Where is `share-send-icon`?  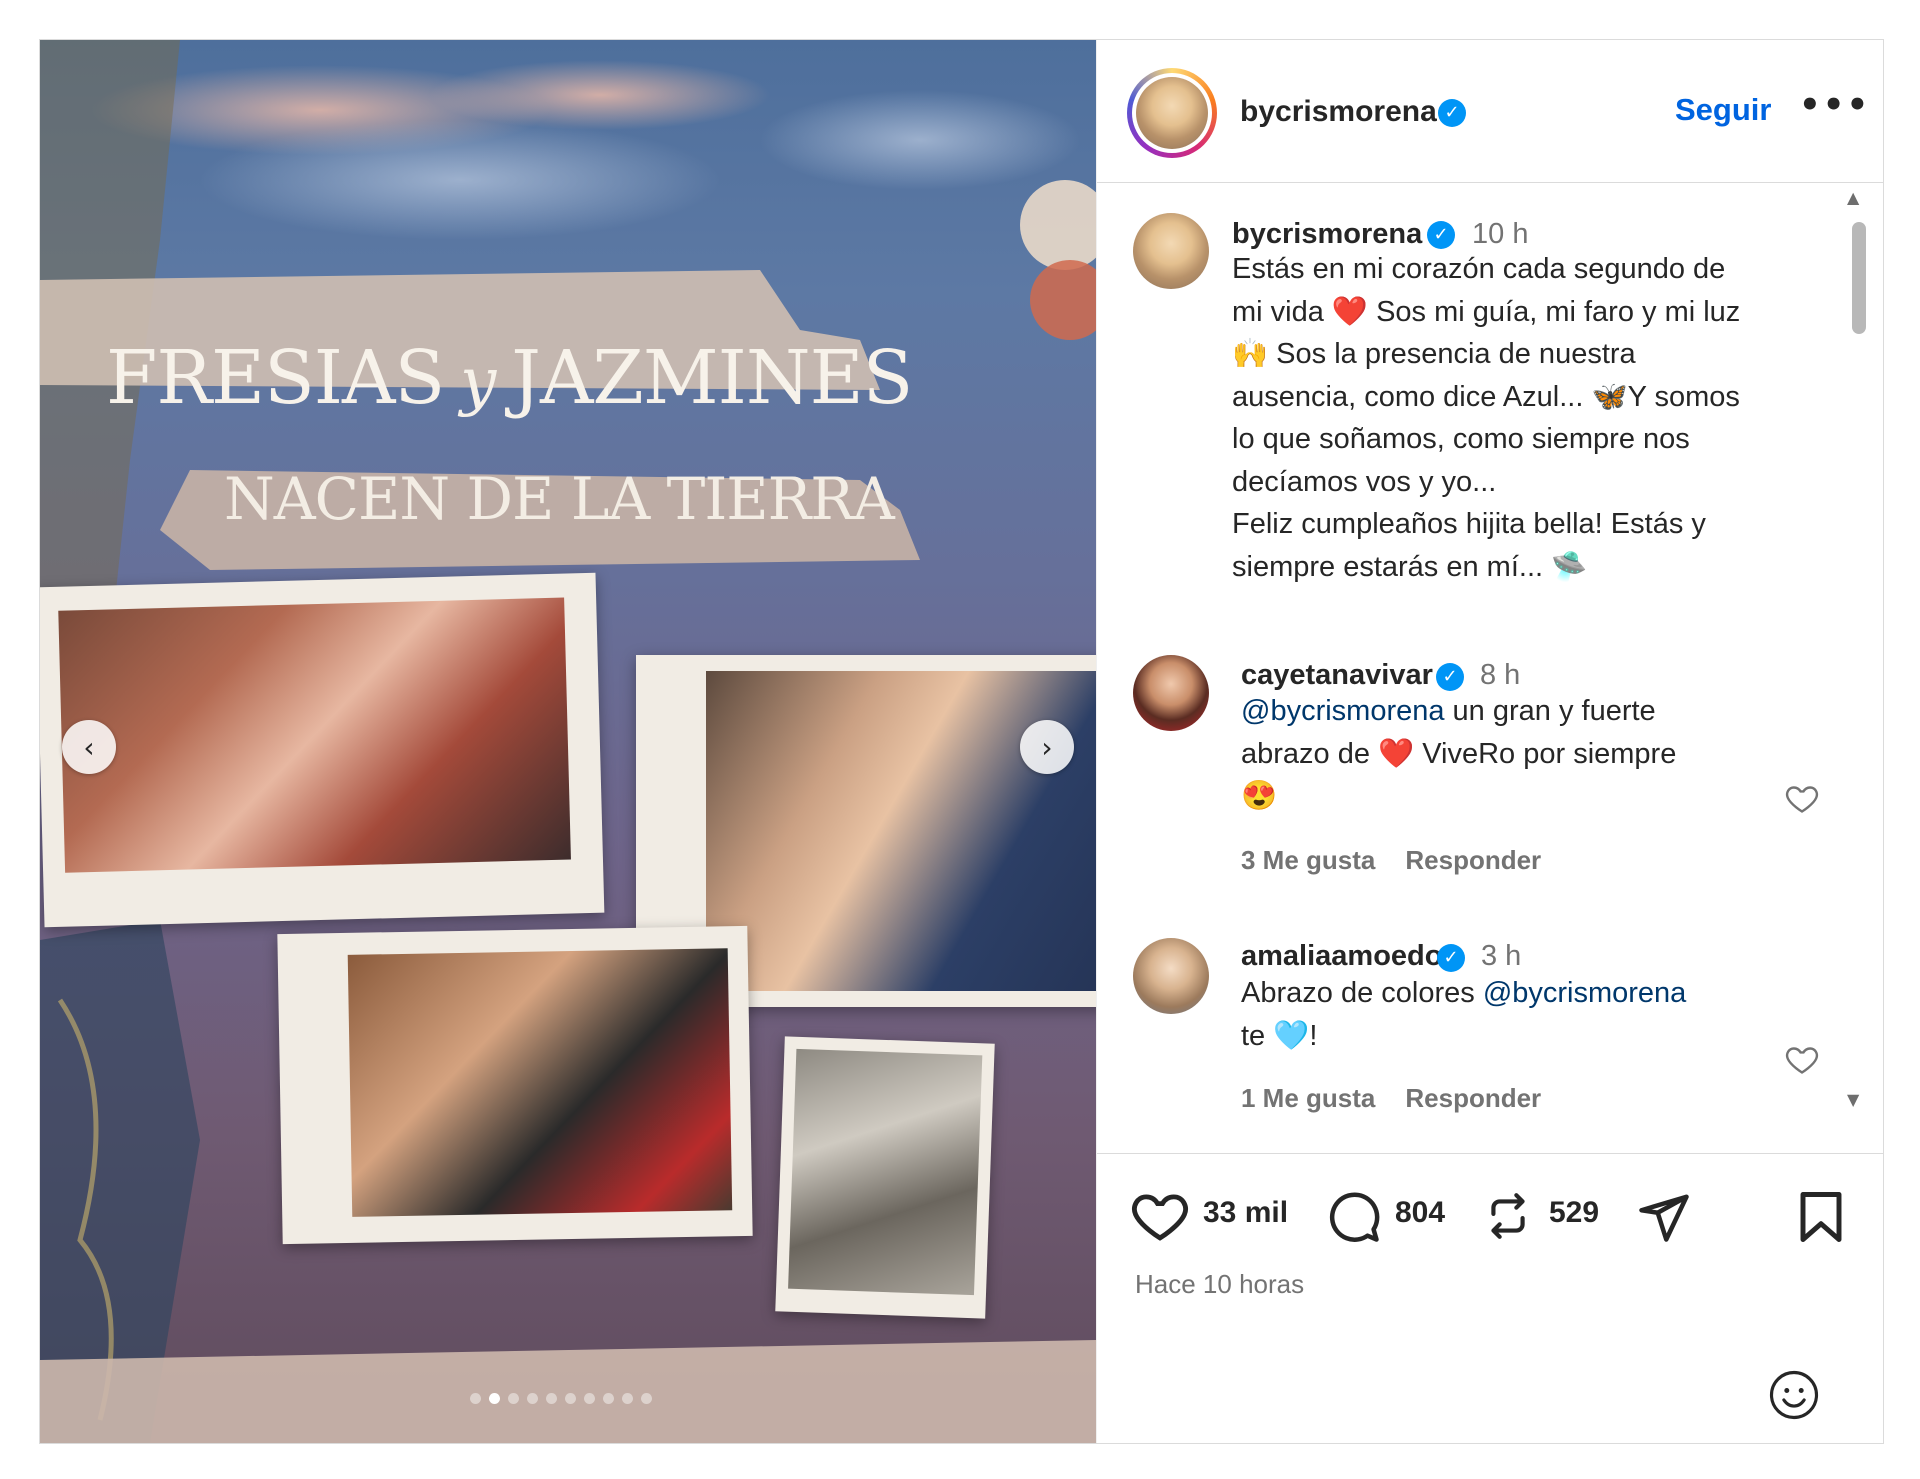 share-send-icon is located at coordinates (1664, 1217).